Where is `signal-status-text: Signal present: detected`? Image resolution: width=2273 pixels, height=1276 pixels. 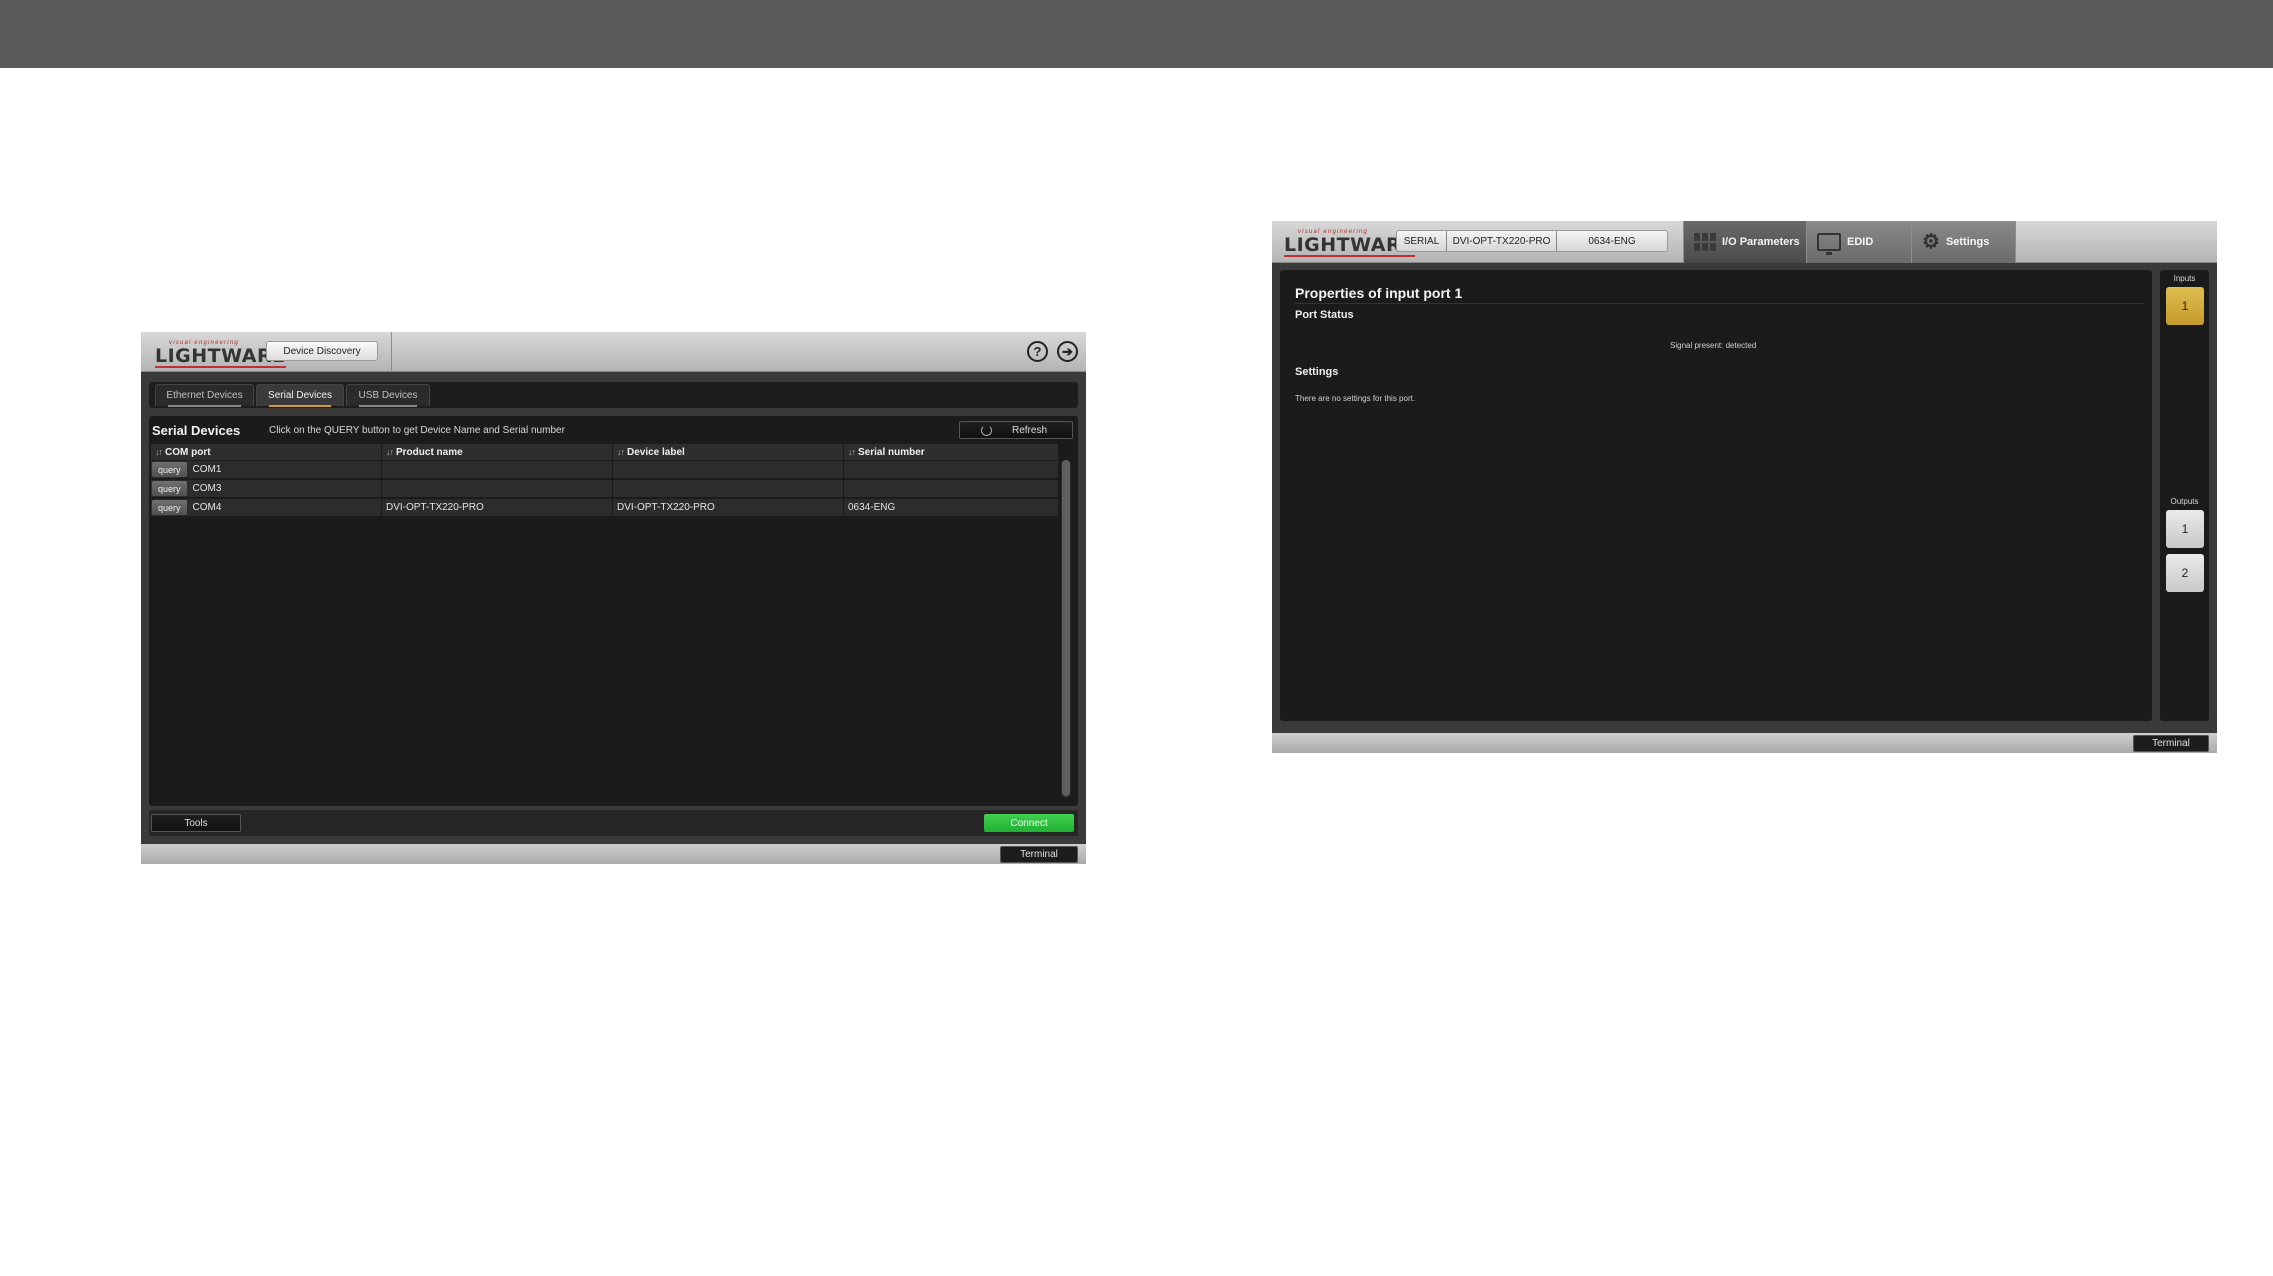
signal-status-text: Signal present: detected is located at coordinates (1713, 345).